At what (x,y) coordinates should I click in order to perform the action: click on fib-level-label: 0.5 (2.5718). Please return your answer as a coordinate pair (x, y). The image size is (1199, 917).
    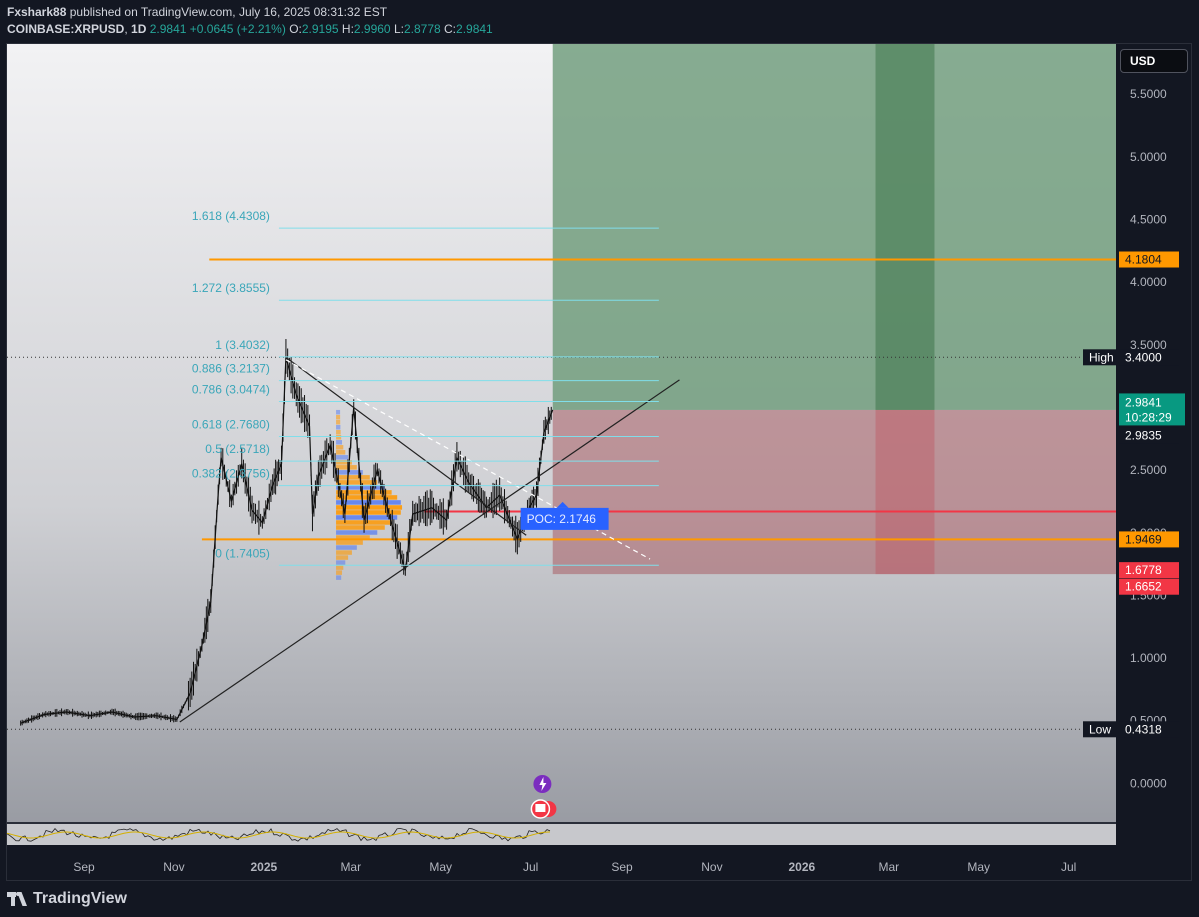
    Looking at the image, I should click on (237, 449).